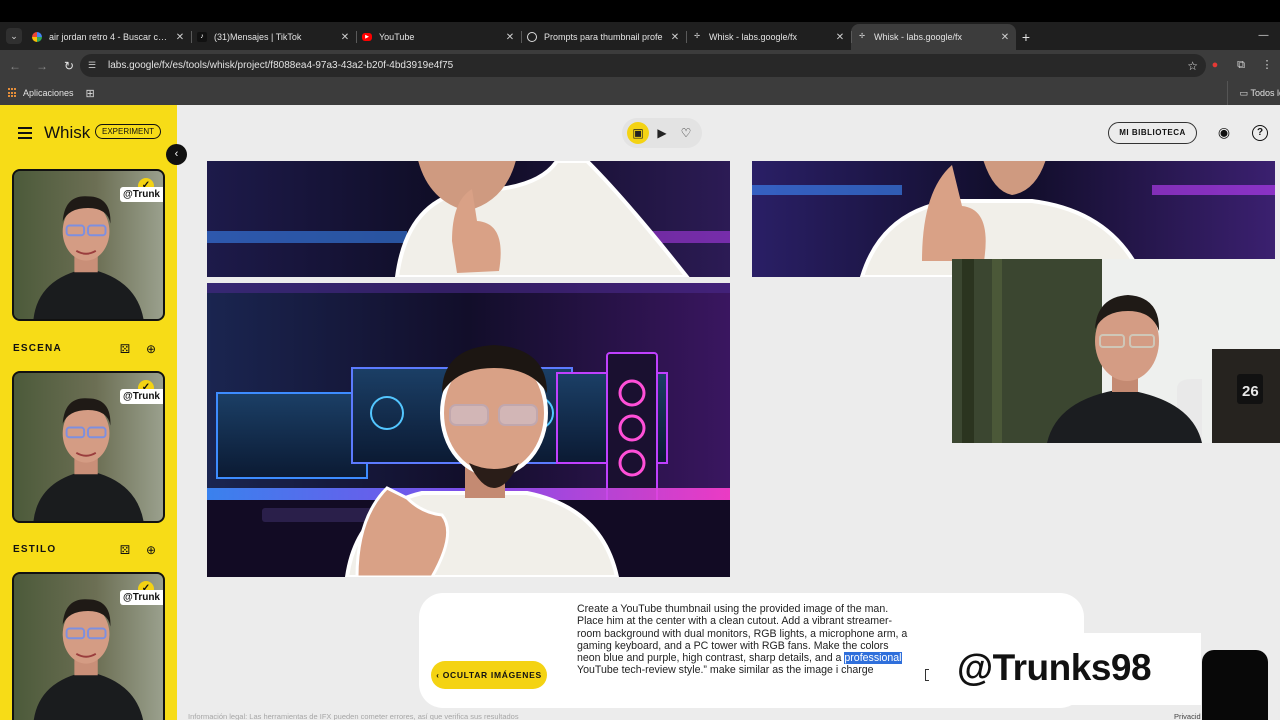 This screenshot has height=720, width=1280. Describe the element at coordinates (258, 37) in the screenshot. I see `tab-title: (31)Mensajes | TikTok` at that location.